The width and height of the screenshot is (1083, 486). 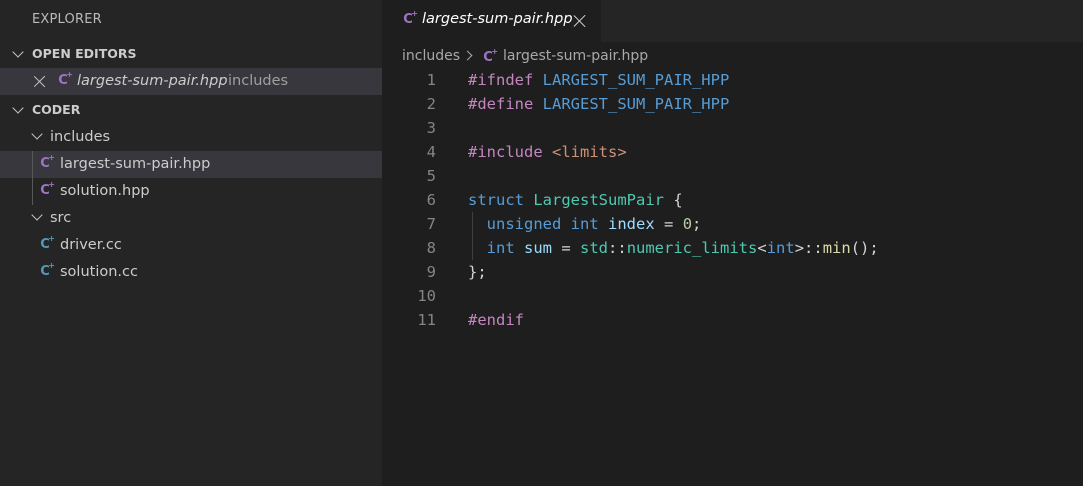 What do you see at coordinates (431, 224) in the screenshot?
I see `line-number: 7` at bounding box center [431, 224].